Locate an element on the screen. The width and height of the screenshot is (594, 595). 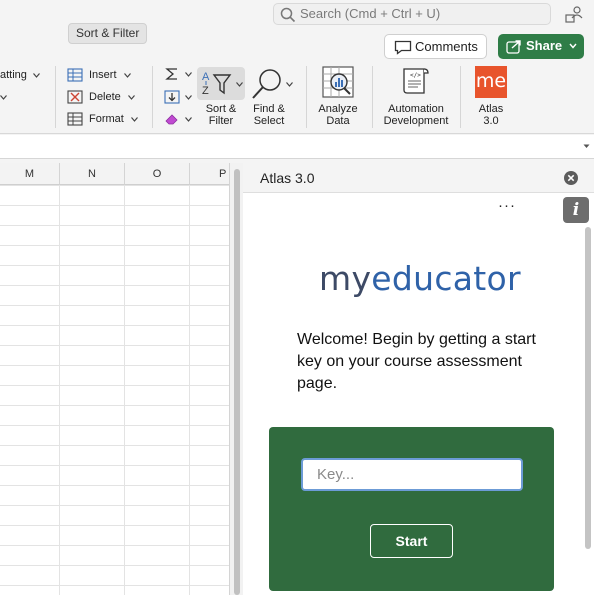
comments-button: Comments is located at coordinates (435, 46).